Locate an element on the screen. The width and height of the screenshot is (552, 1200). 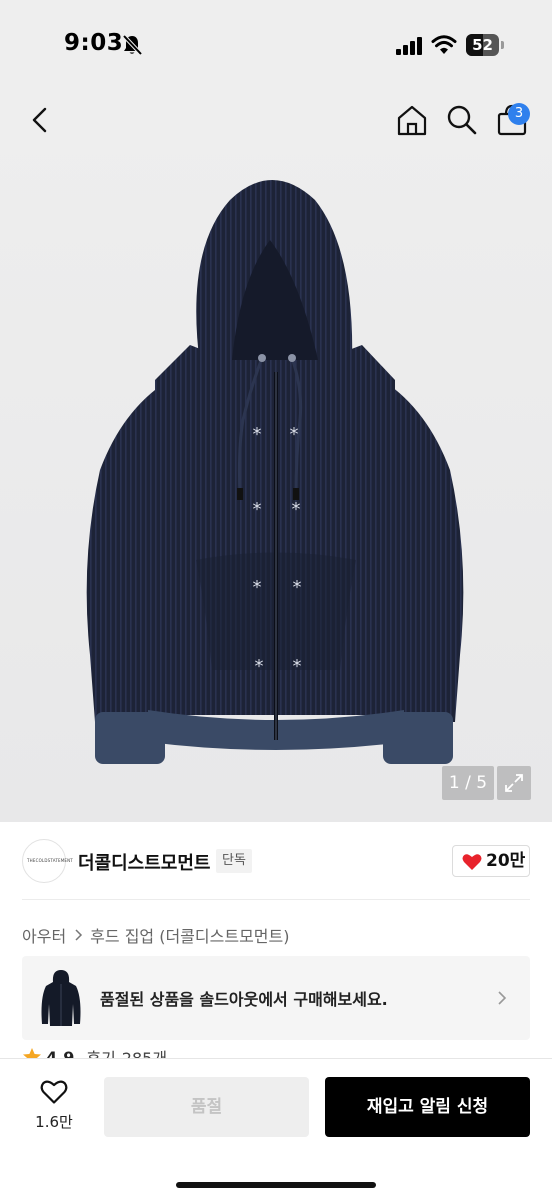
status-bar: 9:03 52 is located at coordinates (276, 45).